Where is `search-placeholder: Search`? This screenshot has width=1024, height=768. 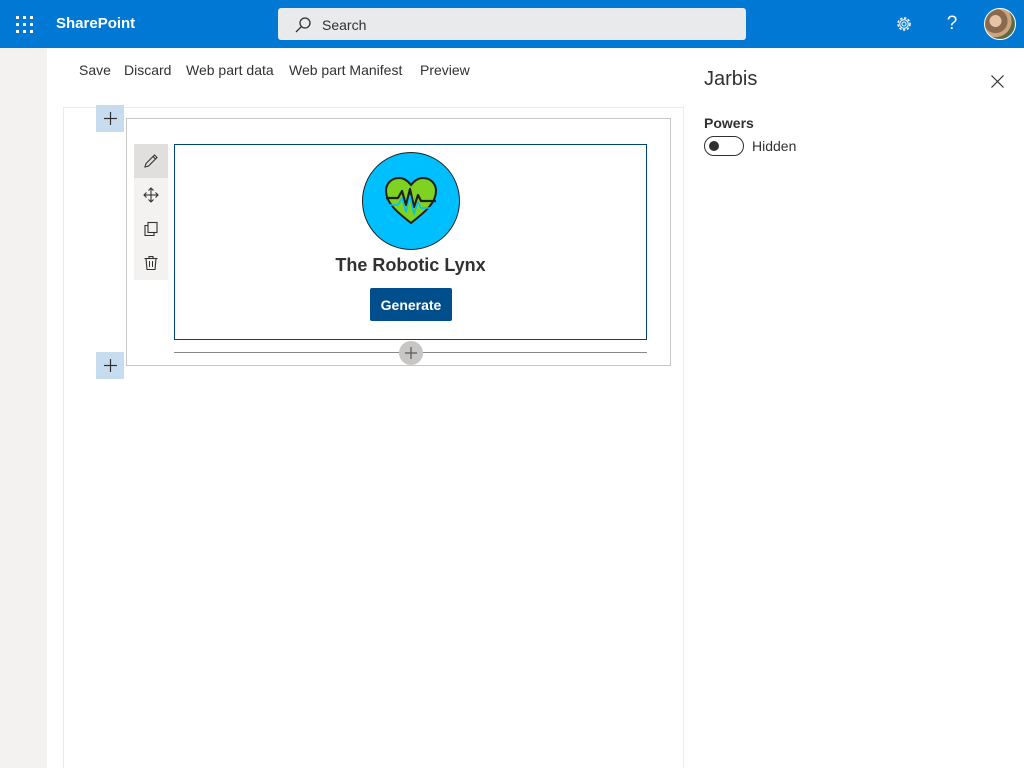 search-placeholder: Search is located at coordinates (344, 25).